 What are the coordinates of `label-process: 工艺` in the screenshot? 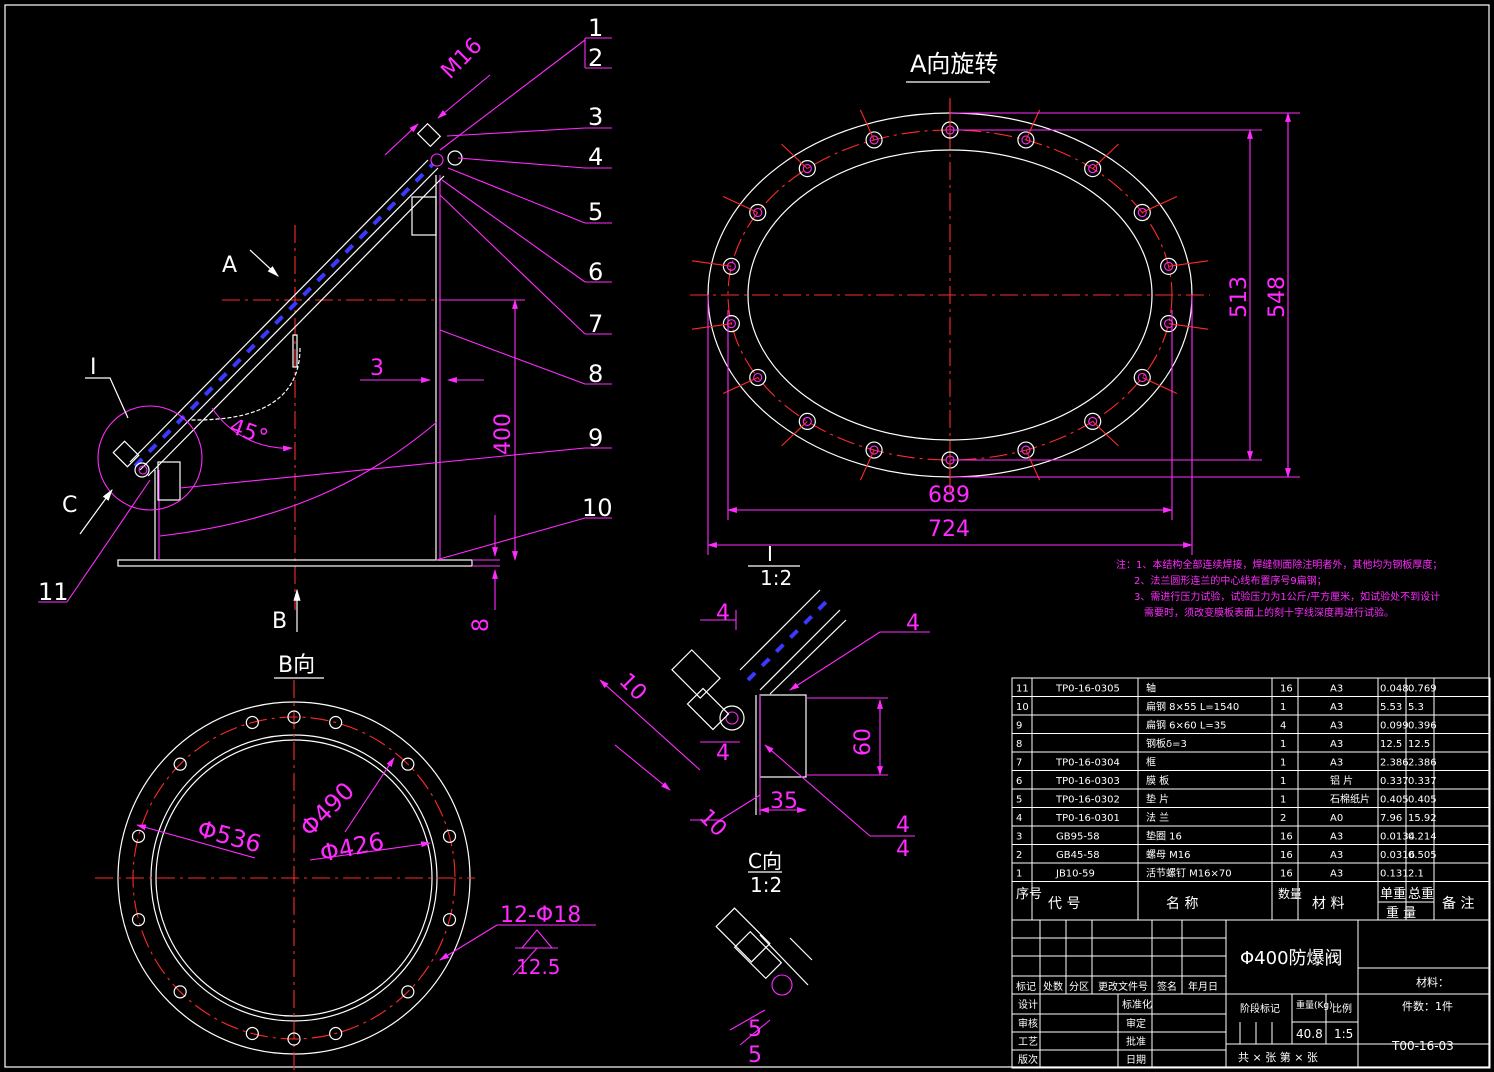 It's located at (1028, 1042).